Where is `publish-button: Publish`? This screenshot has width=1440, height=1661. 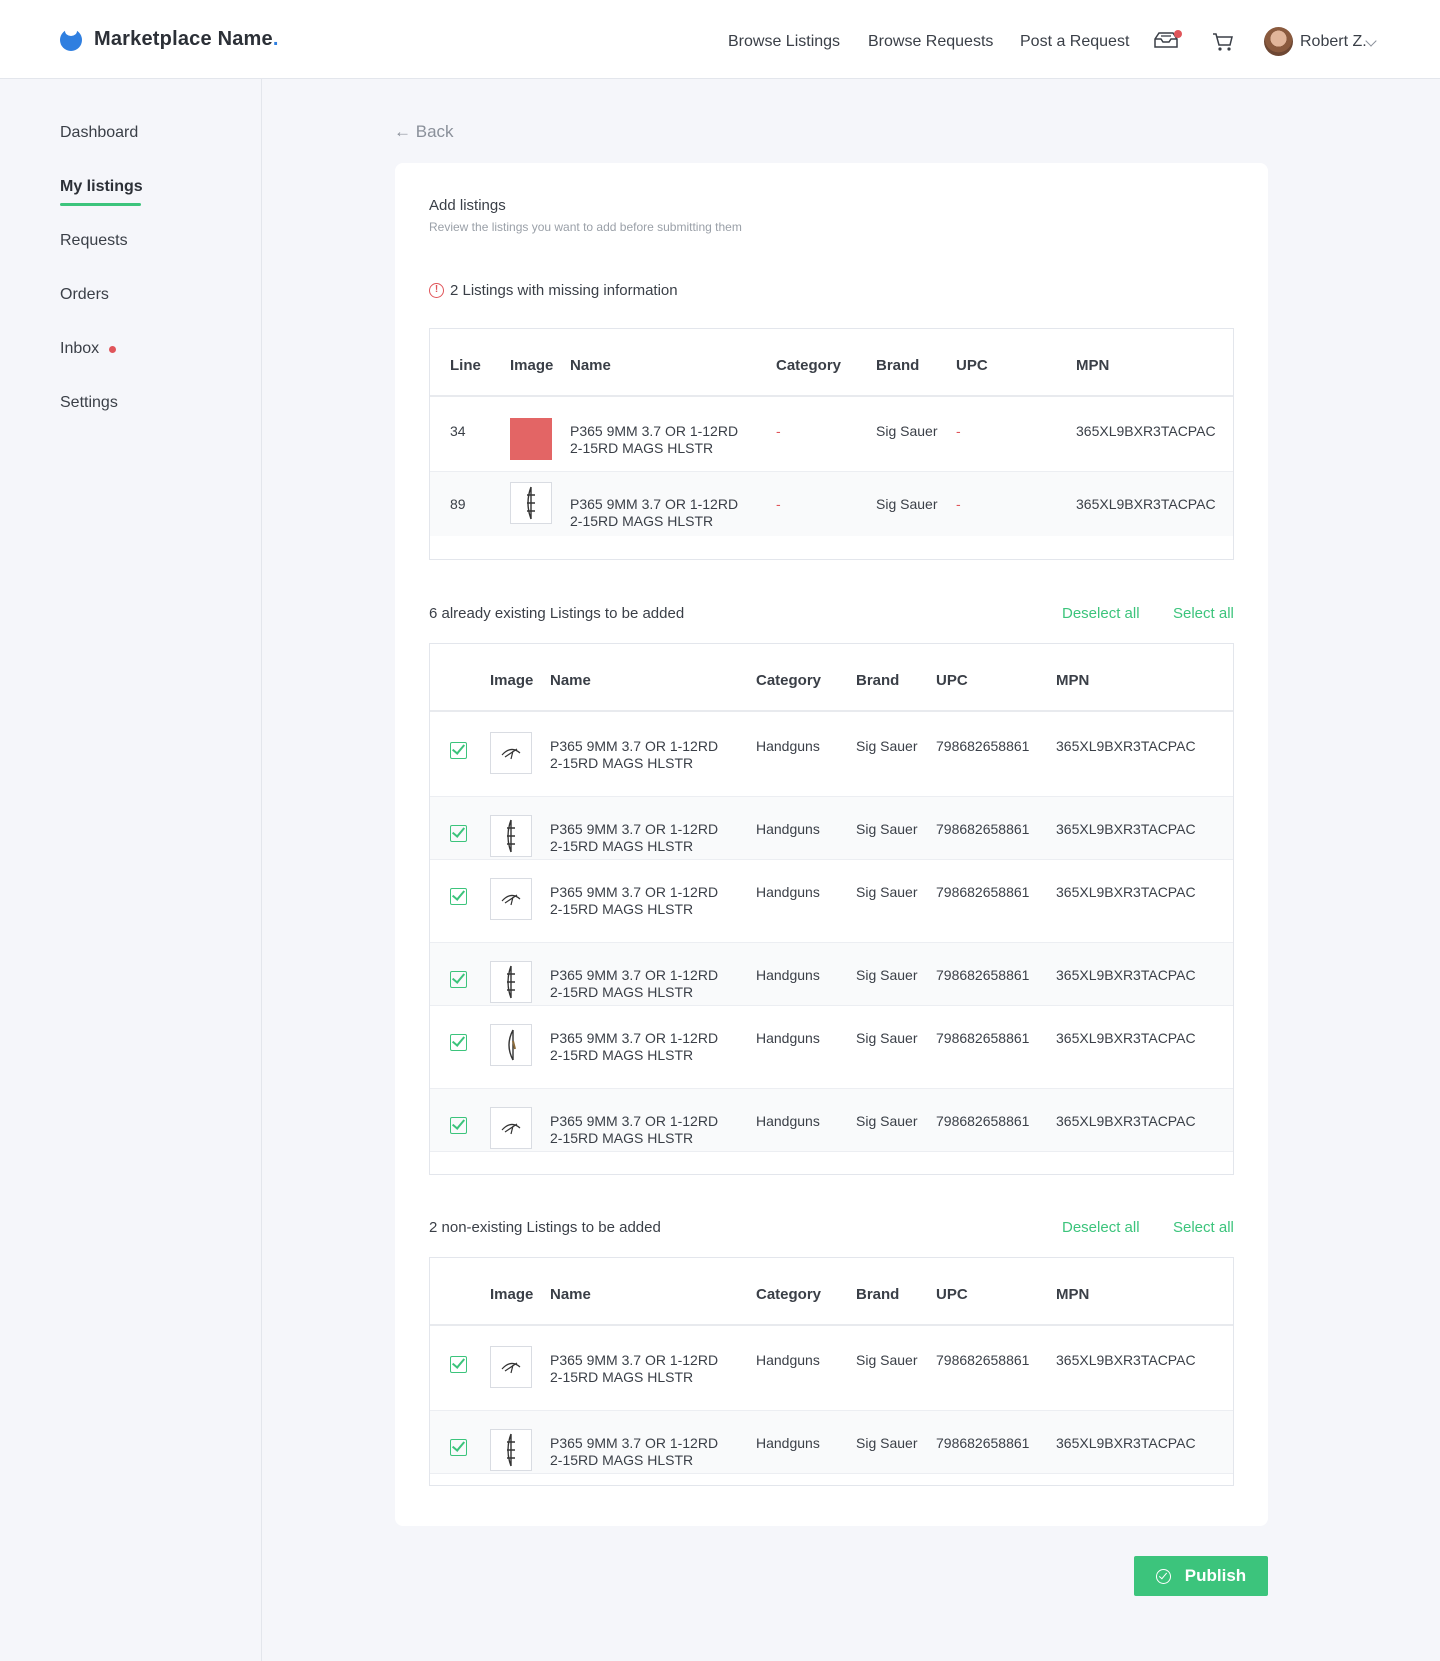 publish-button: Publish is located at coordinates (1201, 1576).